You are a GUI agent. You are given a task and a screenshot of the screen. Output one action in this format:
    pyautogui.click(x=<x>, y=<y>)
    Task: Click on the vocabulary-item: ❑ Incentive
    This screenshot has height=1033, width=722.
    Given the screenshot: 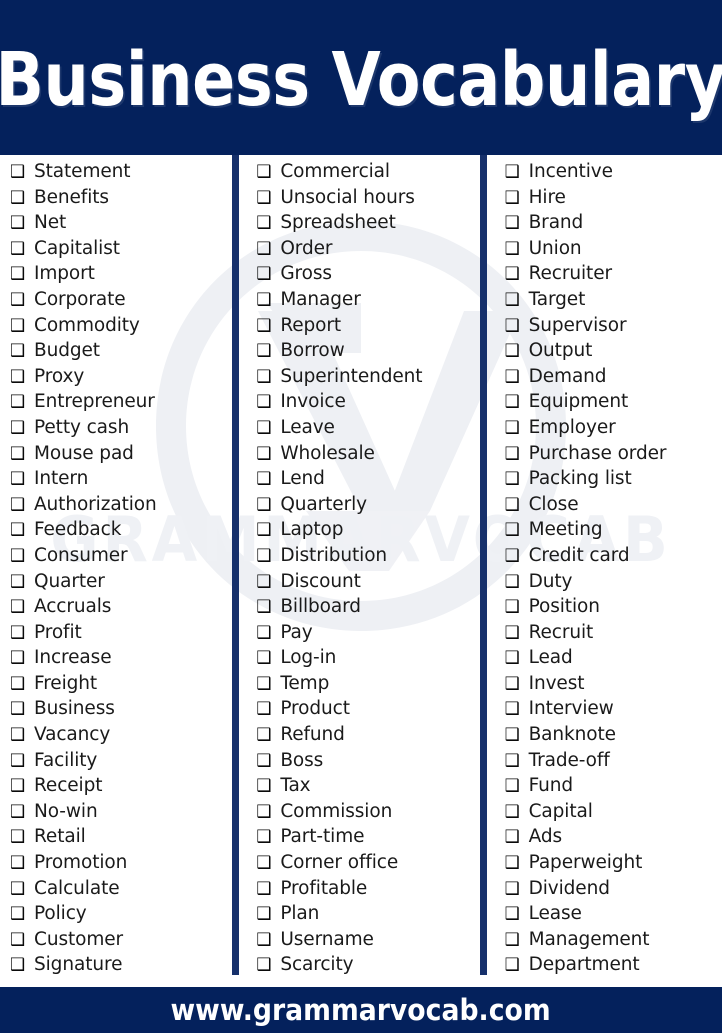 What is the action you would take?
    pyautogui.click(x=613, y=172)
    